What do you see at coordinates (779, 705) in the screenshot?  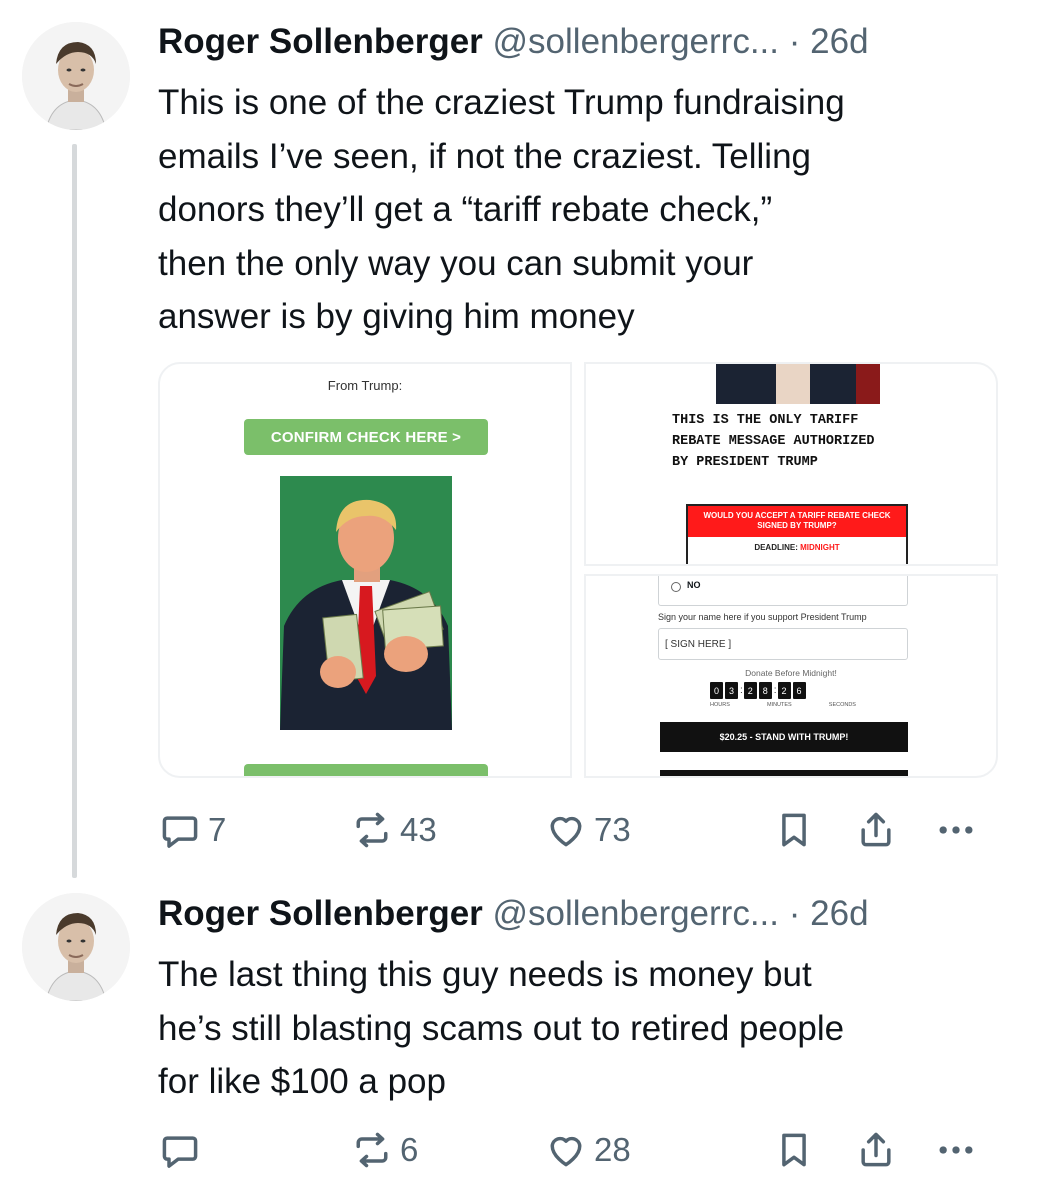 I see `minutes-label: MINUTES` at bounding box center [779, 705].